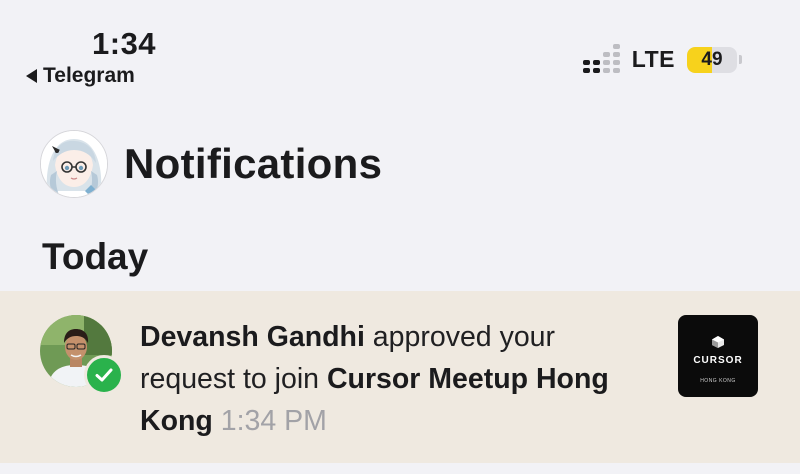 Image resolution: width=800 pixels, height=474 pixels. What do you see at coordinates (89, 75) in the screenshot?
I see `back-app-label: Telegram` at bounding box center [89, 75].